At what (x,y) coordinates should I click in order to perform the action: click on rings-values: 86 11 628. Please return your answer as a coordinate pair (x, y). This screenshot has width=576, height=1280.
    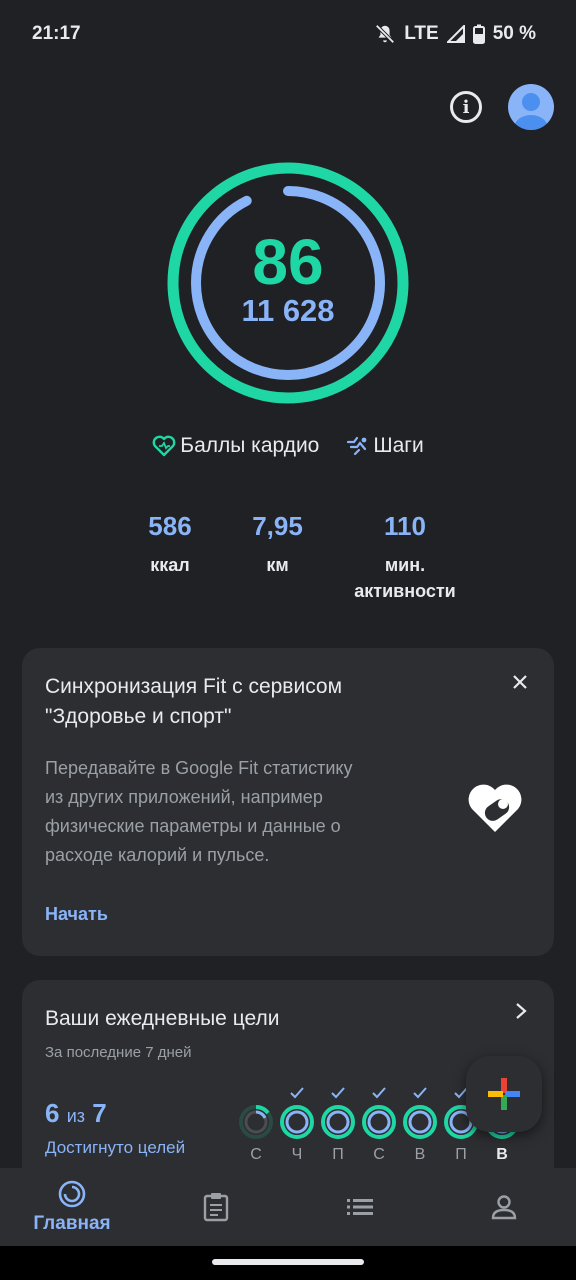
    Looking at the image, I should click on (288, 283).